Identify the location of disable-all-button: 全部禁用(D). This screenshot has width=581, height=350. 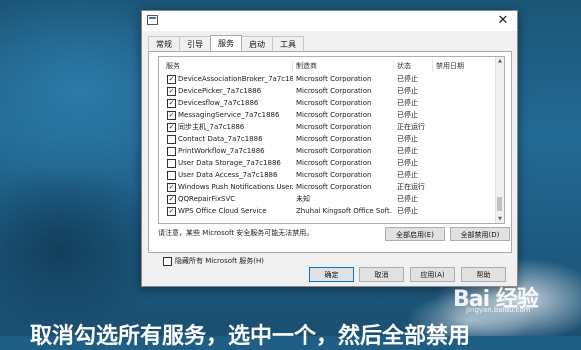
(480, 234).